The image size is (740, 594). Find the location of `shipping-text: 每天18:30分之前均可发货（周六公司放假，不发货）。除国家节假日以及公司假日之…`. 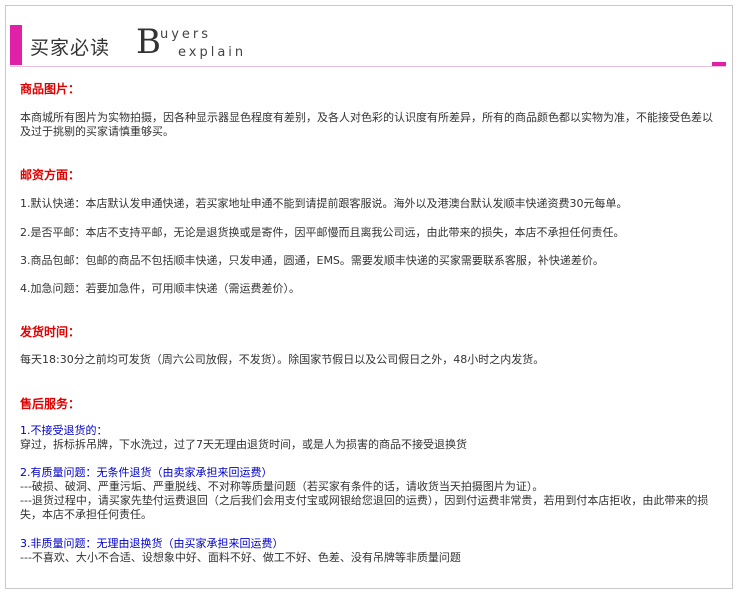

shipping-text: 每天18:30分之前均可发货（周六公司放假，不发货）。除国家节假日以及公司假日之… is located at coordinates (282, 359).